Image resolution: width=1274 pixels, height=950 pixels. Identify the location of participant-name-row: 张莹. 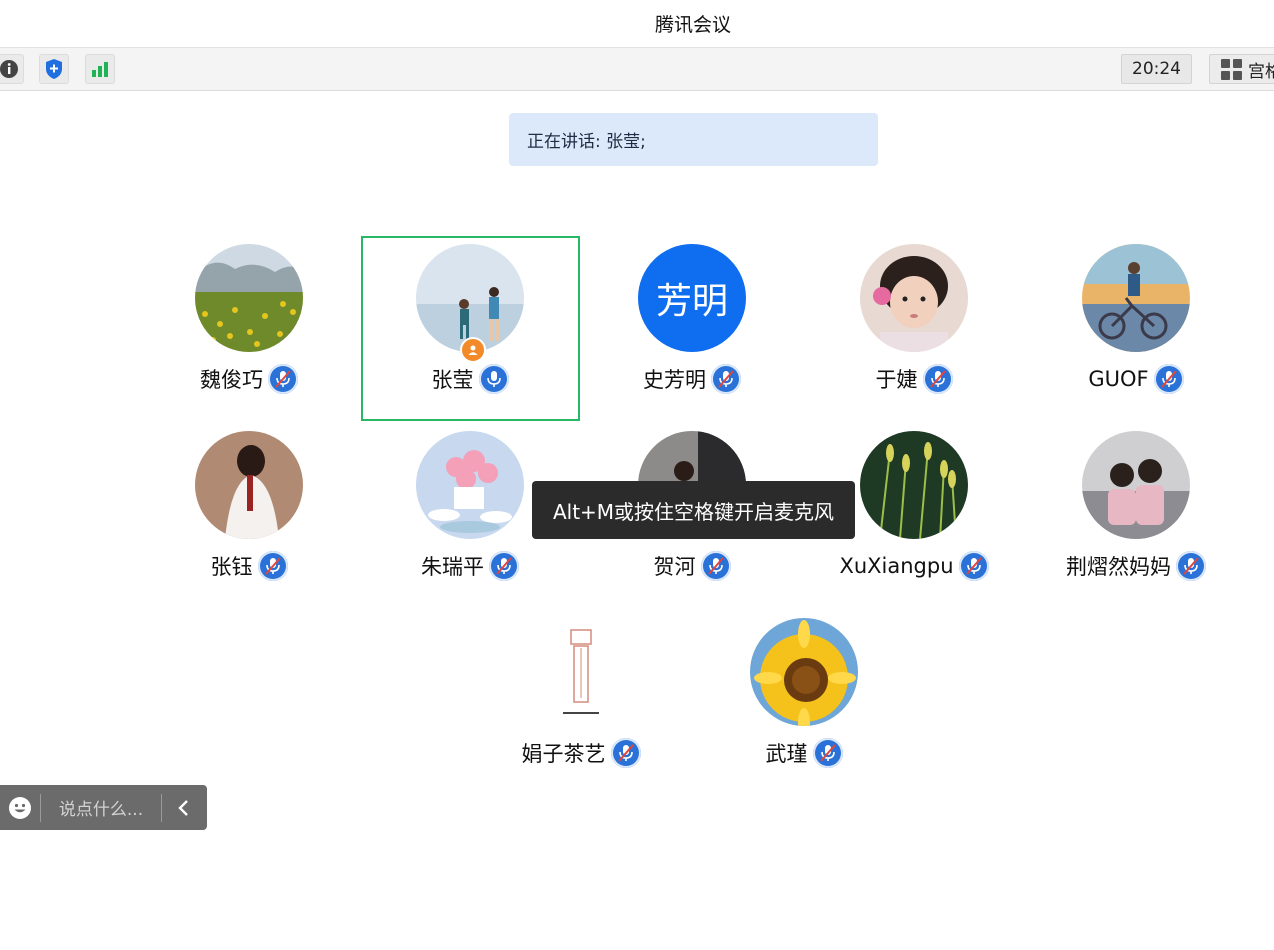
(470, 379).